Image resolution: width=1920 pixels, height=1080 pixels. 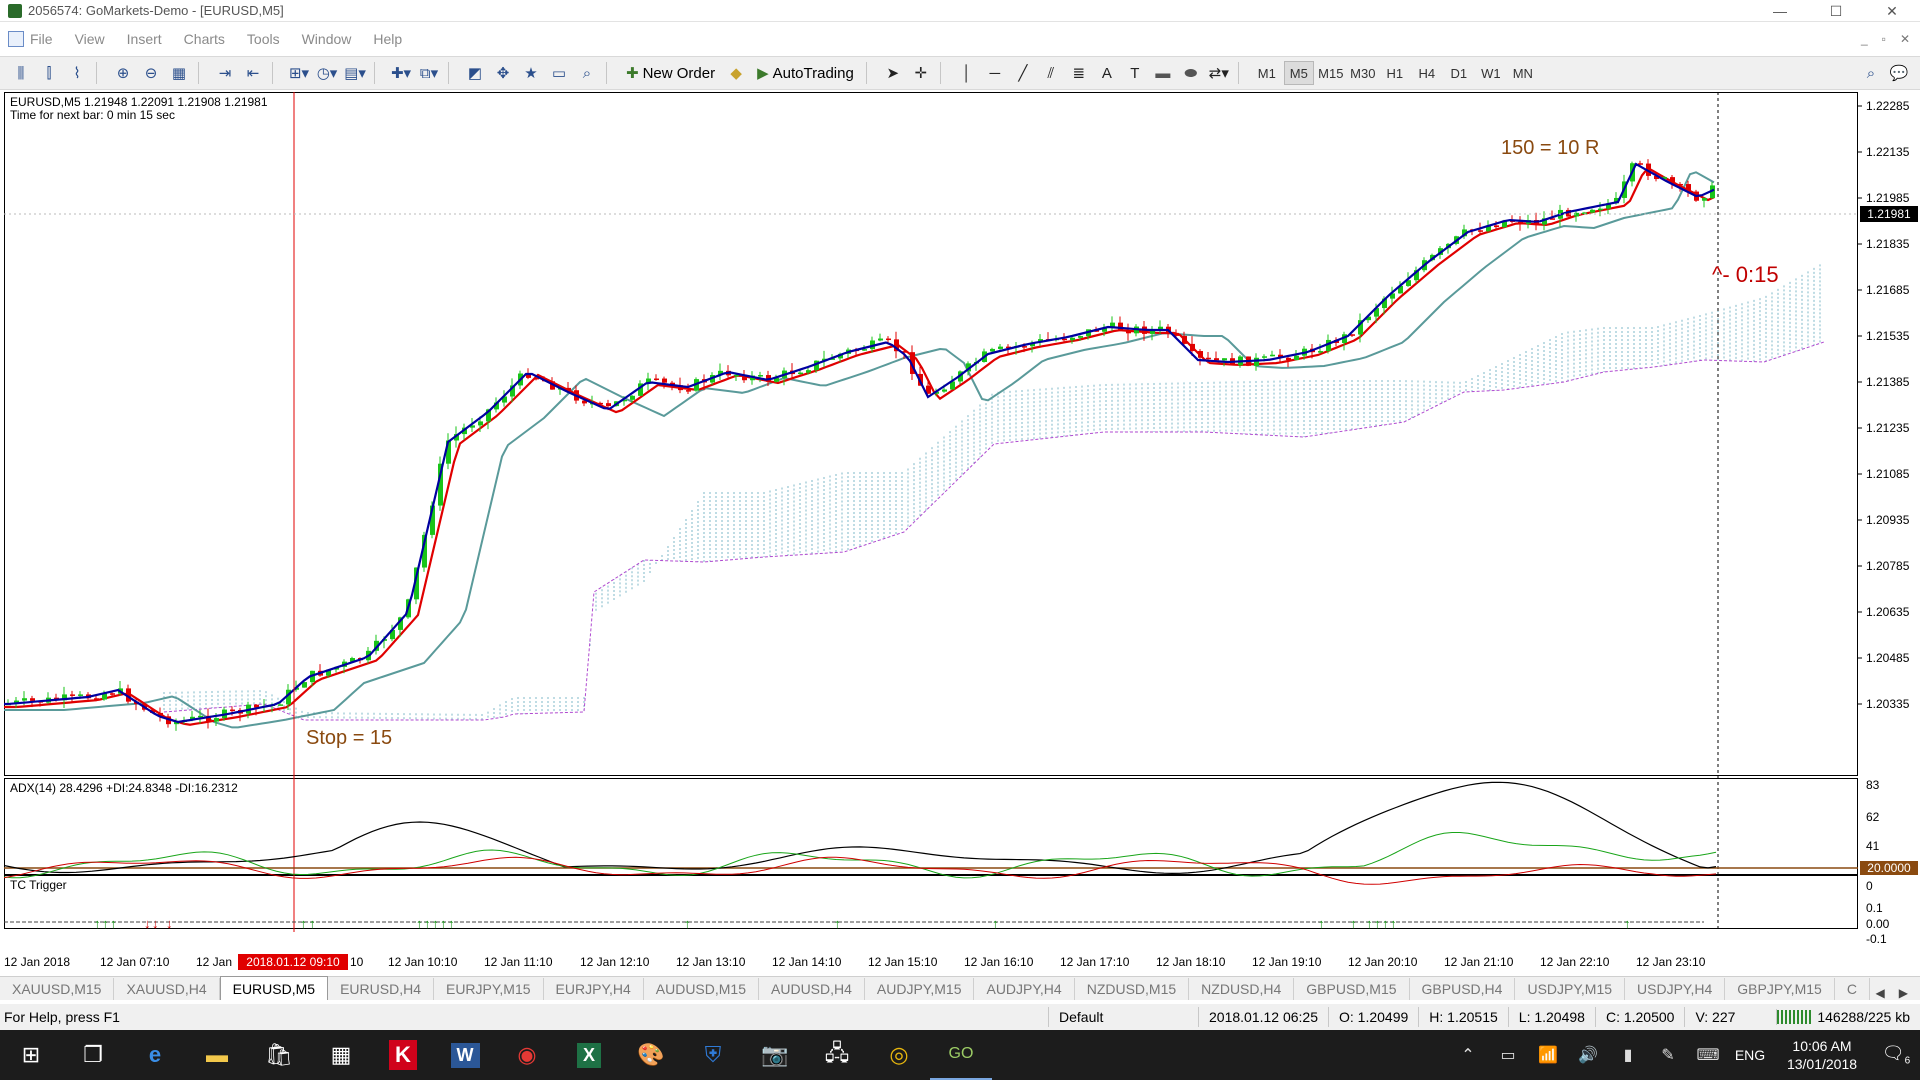 I want to click on status-profile: Default, so click(x=1123, y=1017).